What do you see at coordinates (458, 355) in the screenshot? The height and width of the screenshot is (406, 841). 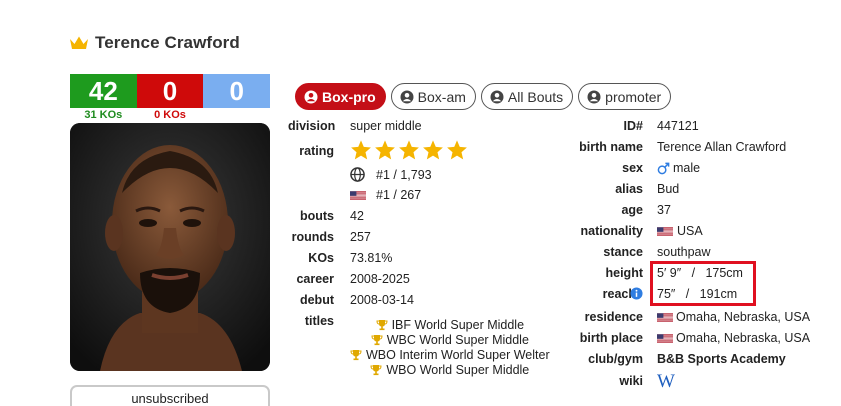 I see `title-name: WBO Interim World Super Welter` at bounding box center [458, 355].